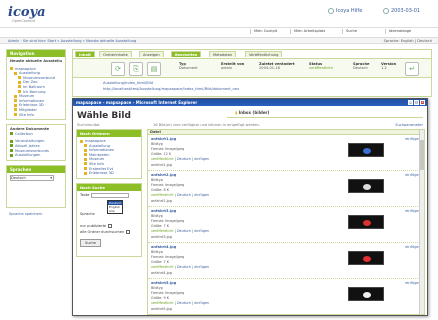  I want to click on image-filename-secondary: anfahrt2.jpg, so click(161, 201).